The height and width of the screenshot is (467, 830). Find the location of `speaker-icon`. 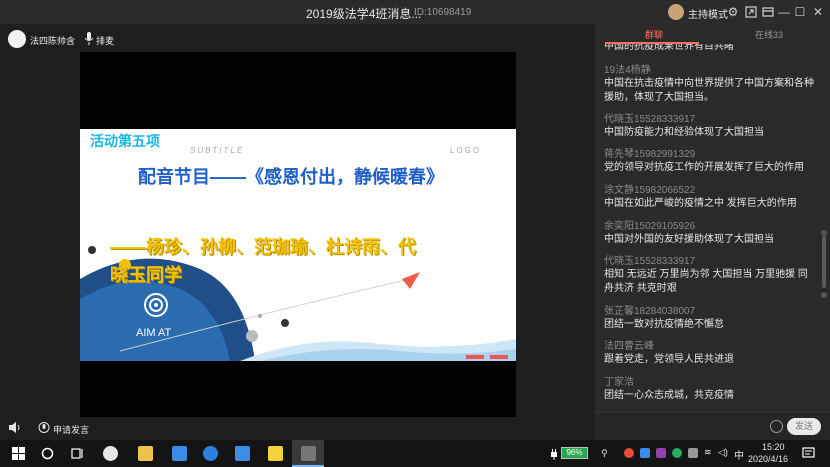

speaker-icon is located at coordinates (14, 427).